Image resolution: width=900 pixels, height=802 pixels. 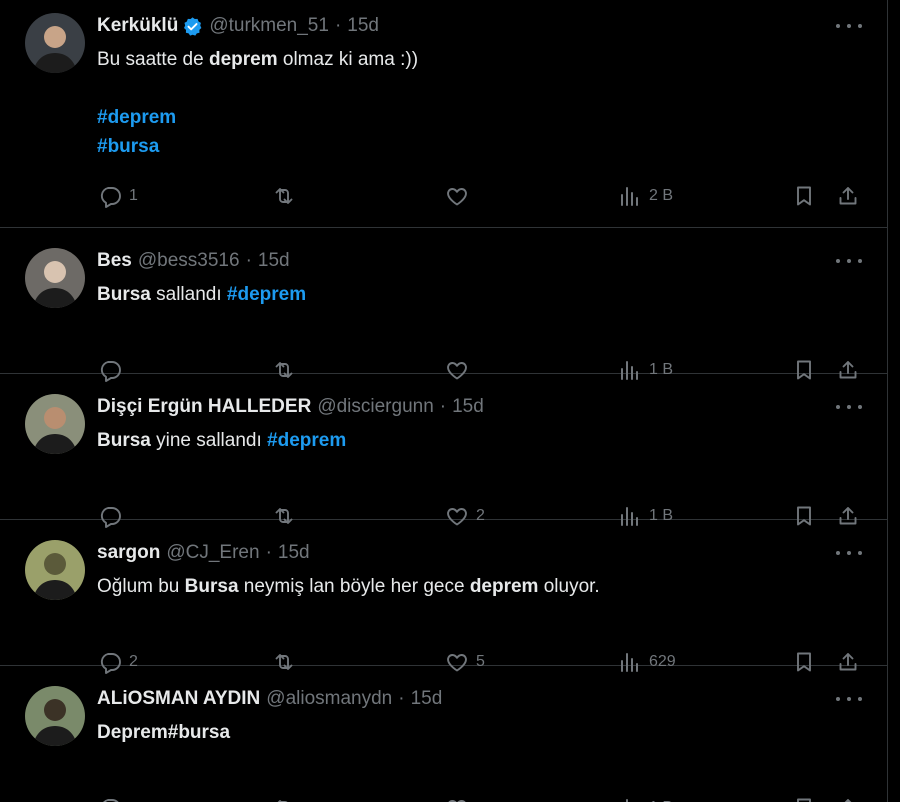 What do you see at coordinates (114, 261) in the screenshot?
I see `author-name: Bes` at bounding box center [114, 261].